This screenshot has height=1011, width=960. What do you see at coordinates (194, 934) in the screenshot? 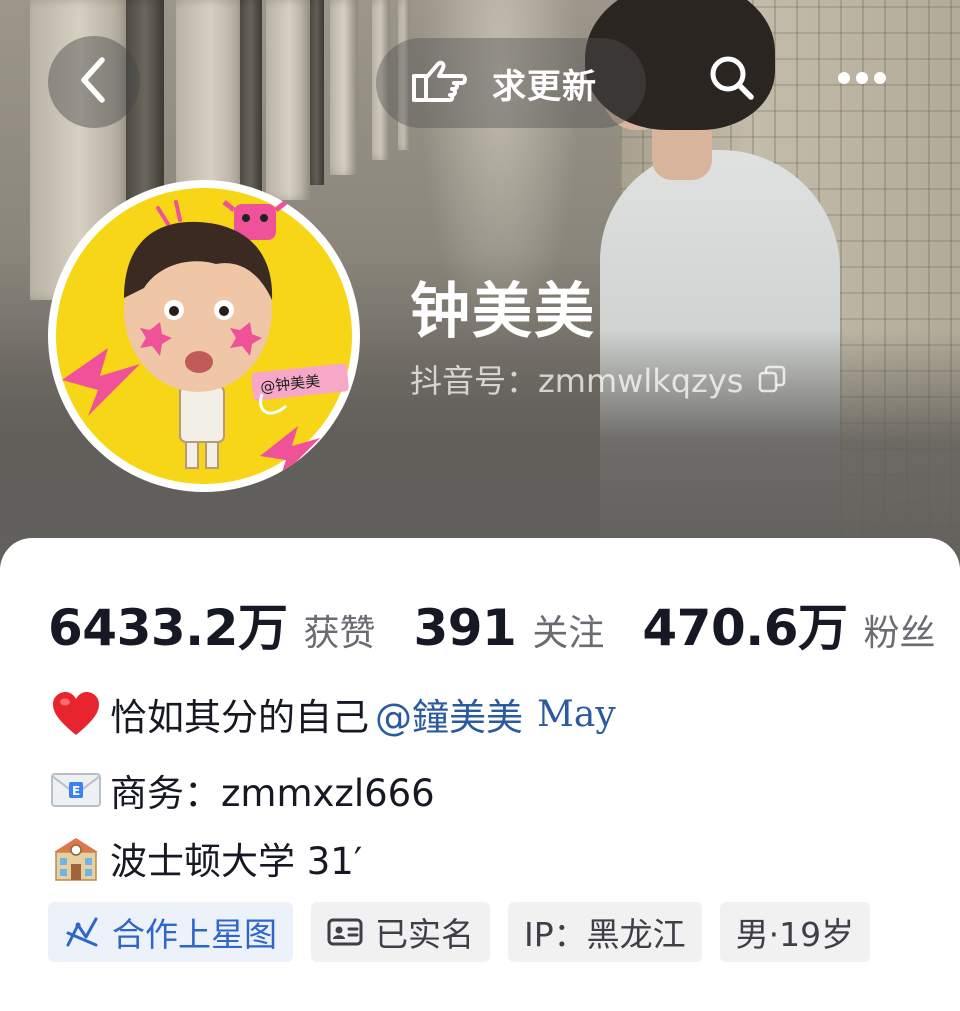
I see `tag-star-map-label: 合作上星图` at bounding box center [194, 934].